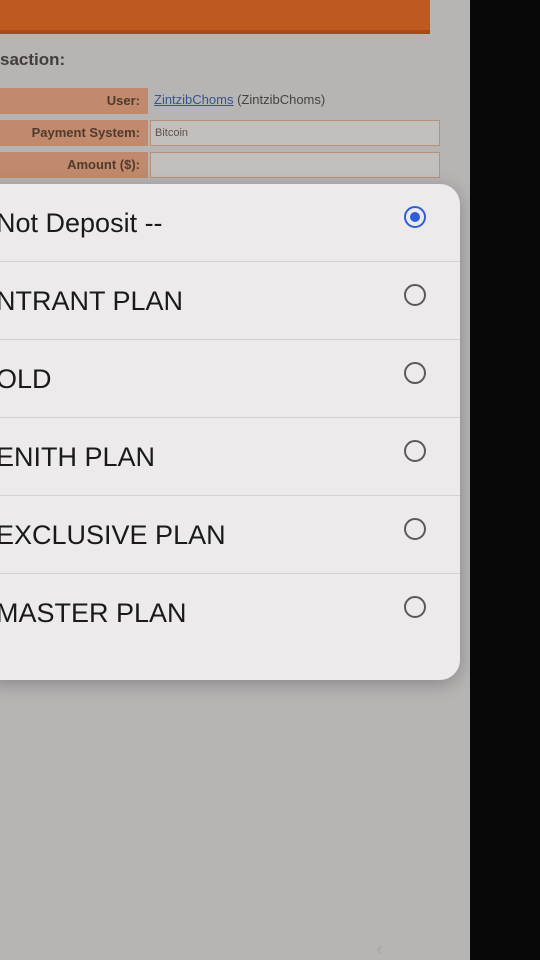 The image size is (540, 960). What do you see at coordinates (230, 457) in the screenshot?
I see `option-zenith-plan: ENITH PLAN` at bounding box center [230, 457].